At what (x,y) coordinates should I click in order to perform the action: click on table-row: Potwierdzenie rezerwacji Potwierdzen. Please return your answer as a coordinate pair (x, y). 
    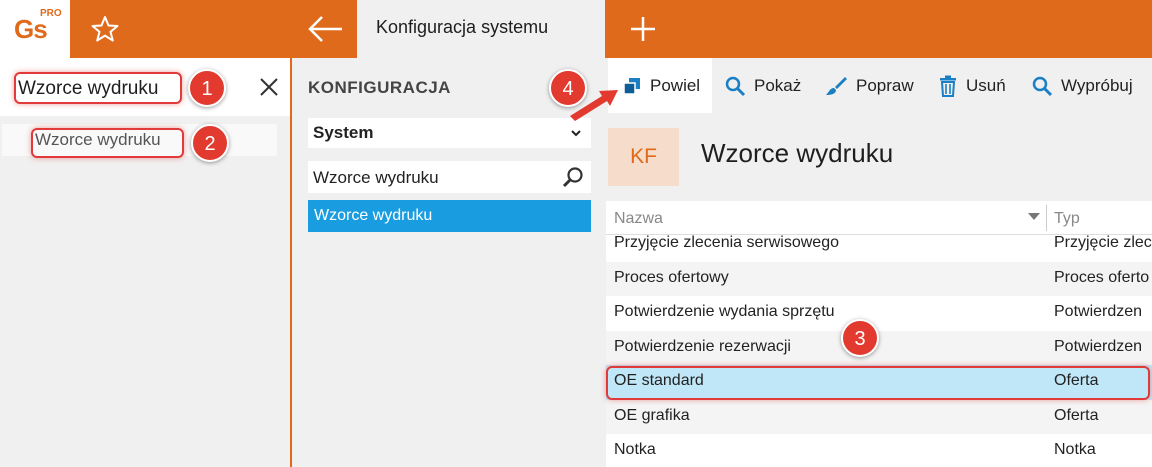
    Looking at the image, I should click on (879, 347).